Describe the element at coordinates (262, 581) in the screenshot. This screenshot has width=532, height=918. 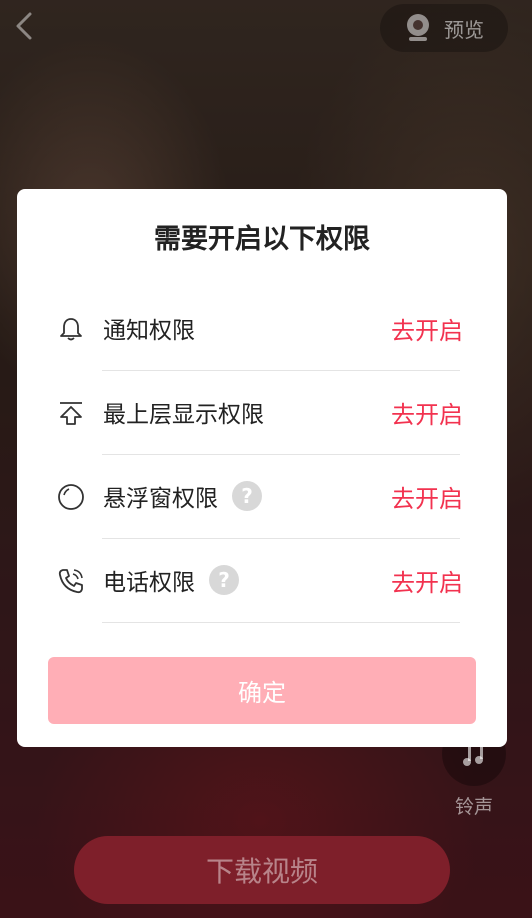
I see `permission-row-phone: 电话权限 ? 去开启` at that location.